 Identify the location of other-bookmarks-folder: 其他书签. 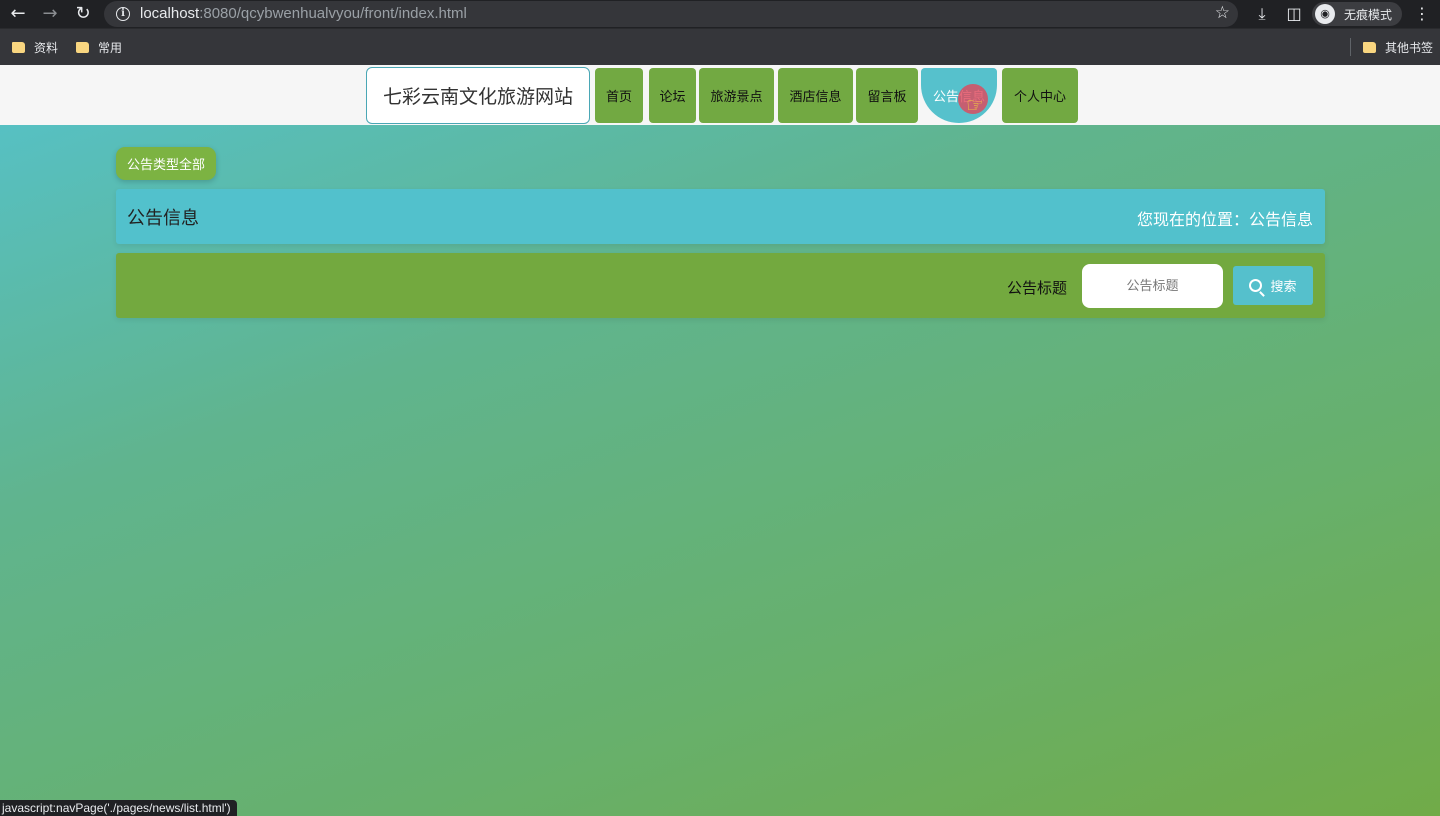
(1398, 47).